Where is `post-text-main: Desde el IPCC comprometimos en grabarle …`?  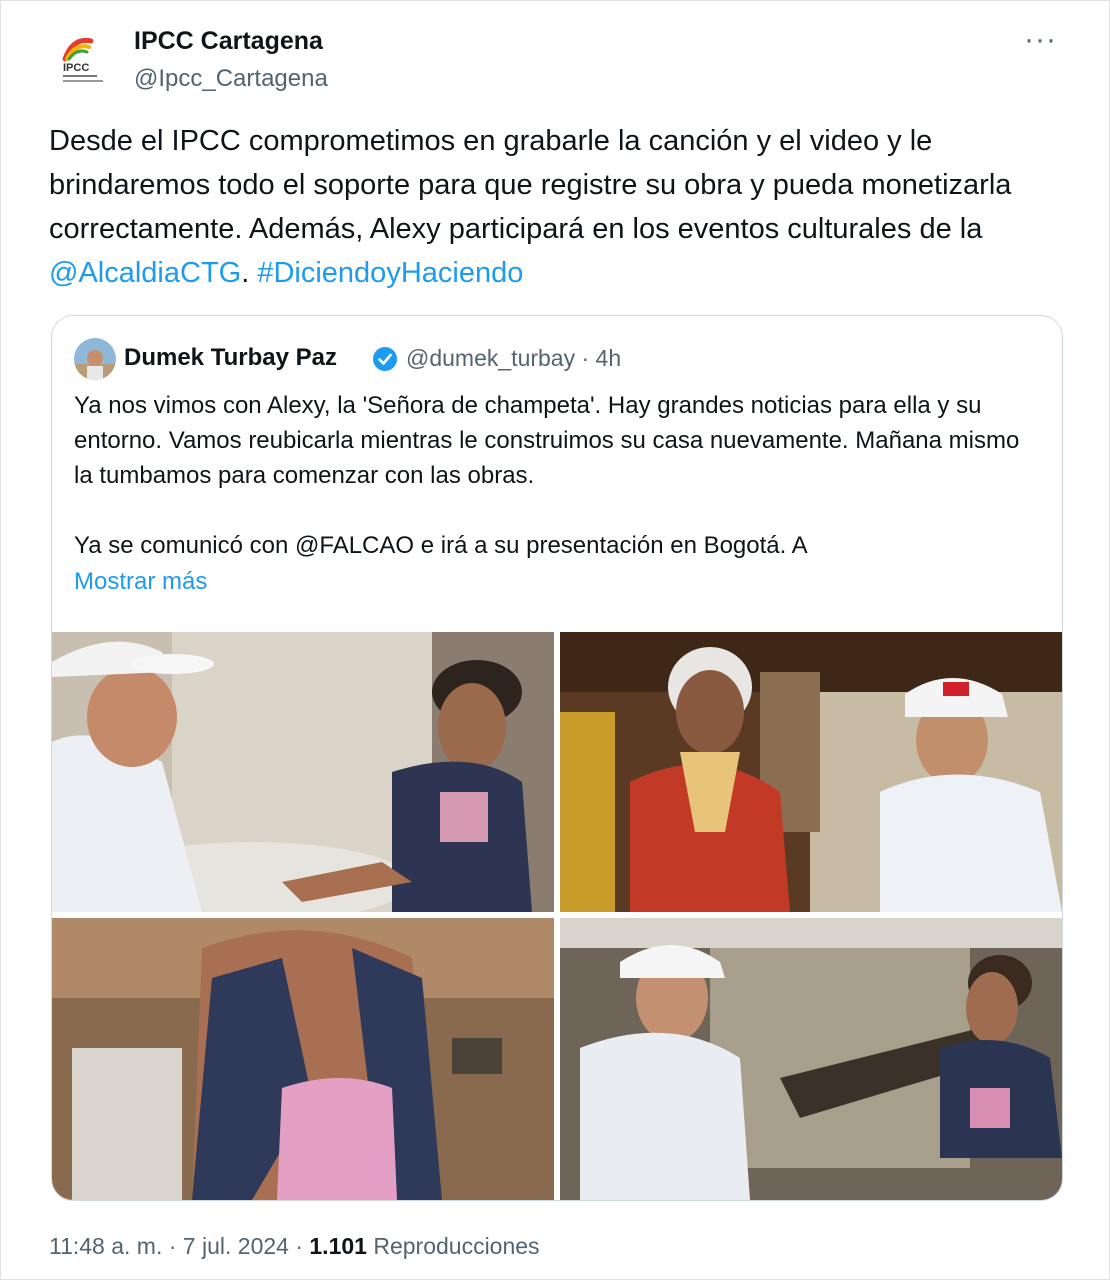 post-text-main: Desde el IPCC comprometimos en grabarle … is located at coordinates (530, 185).